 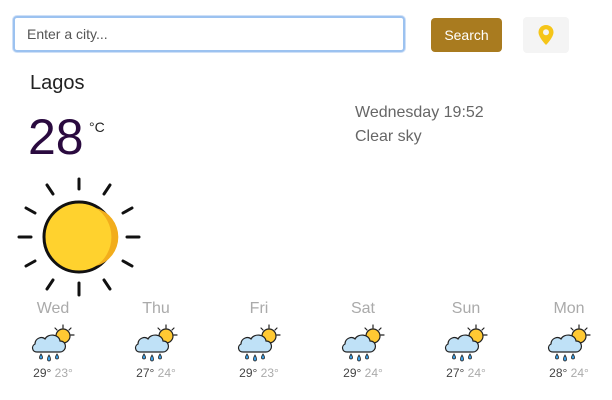 What do you see at coordinates (569, 308) in the screenshot?
I see `forecast-day-name: Mon` at bounding box center [569, 308].